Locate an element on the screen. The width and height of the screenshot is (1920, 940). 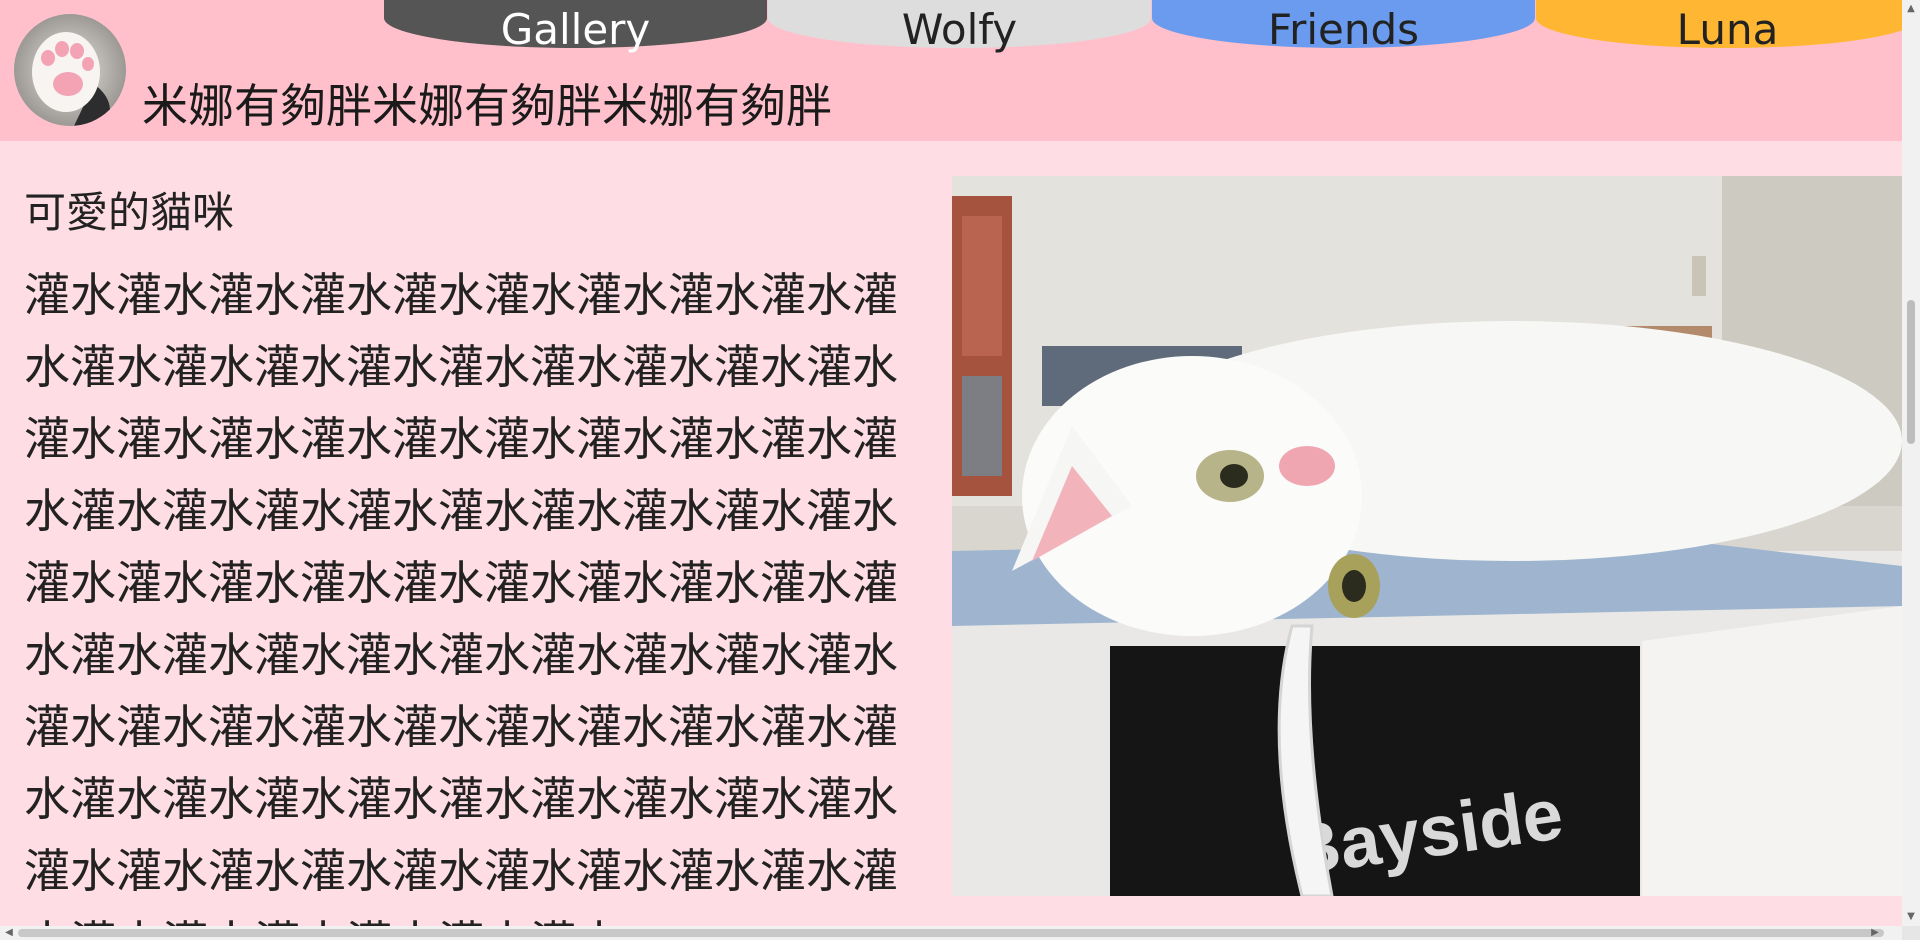
scrollbar-corner is located at coordinates (1911, 933).